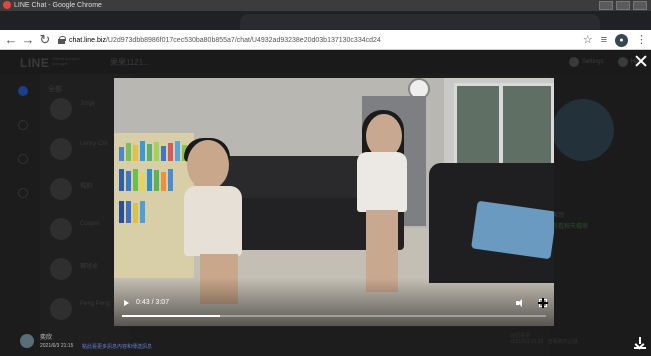  What do you see at coordinates (621, 40) in the screenshot?
I see `profile-avatar-icon: ●` at bounding box center [621, 40].